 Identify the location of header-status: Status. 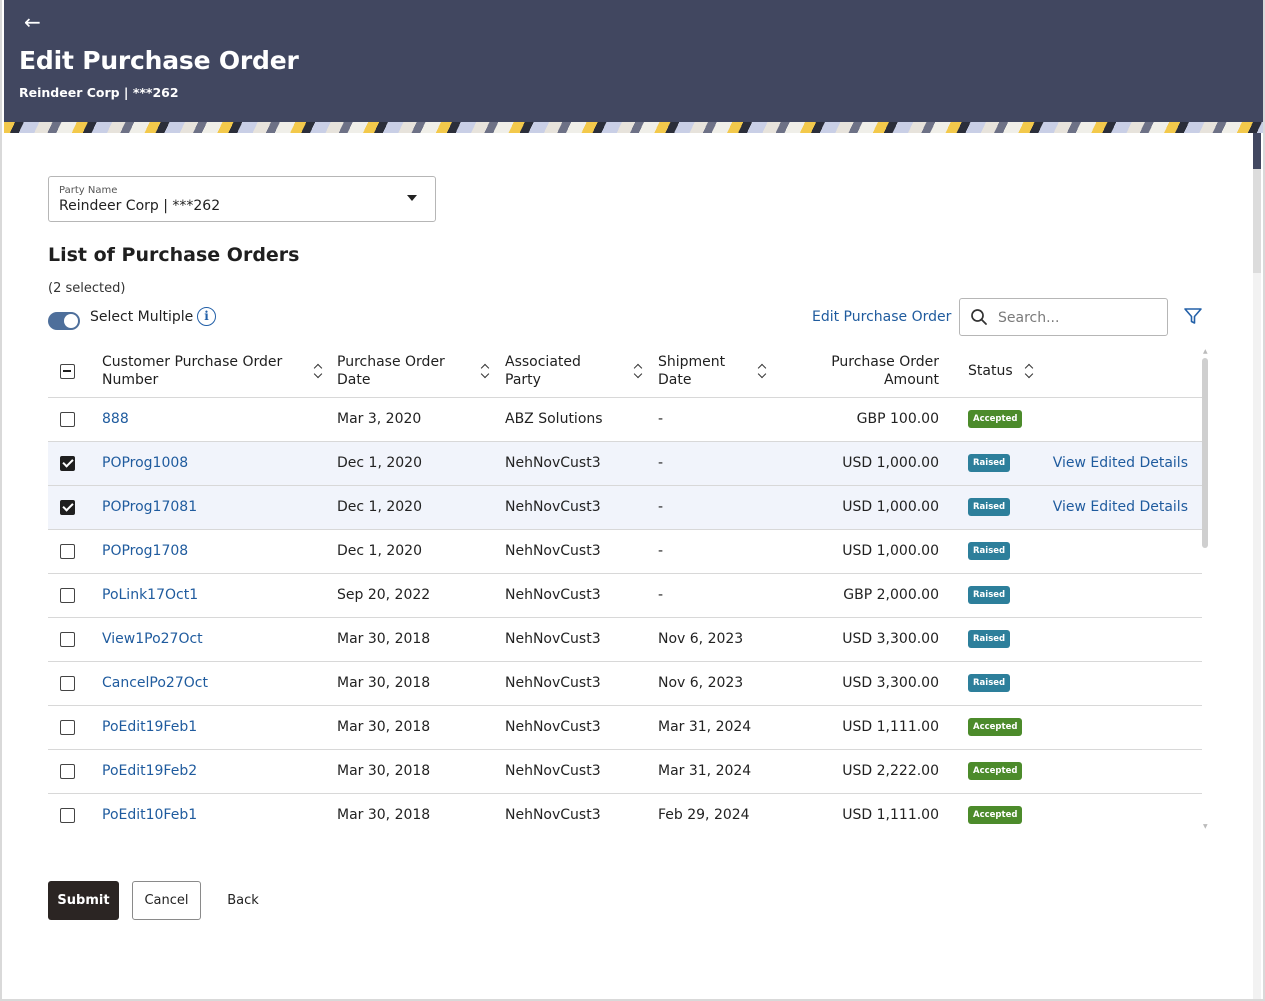
(986, 372).